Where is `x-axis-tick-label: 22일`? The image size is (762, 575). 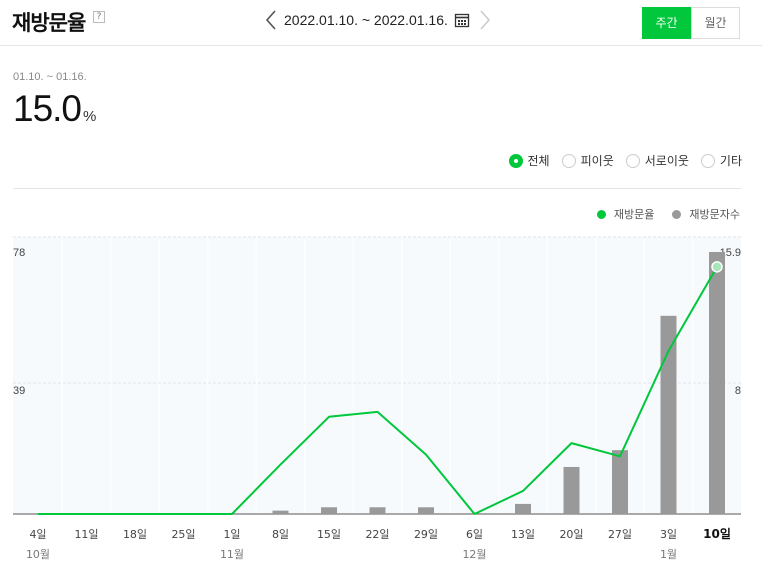 x-axis-tick-label: 22일 is located at coordinates (377, 534).